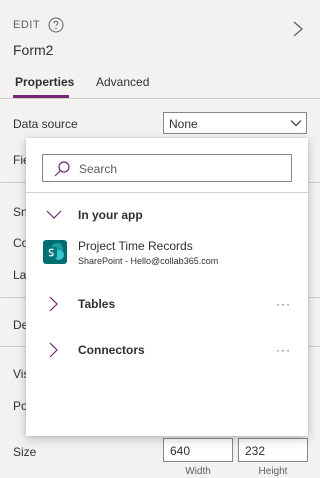 This screenshot has width=320, height=478. Describe the element at coordinates (167, 305) in the screenshot. I see `group-tables: Tables ···` at that location.